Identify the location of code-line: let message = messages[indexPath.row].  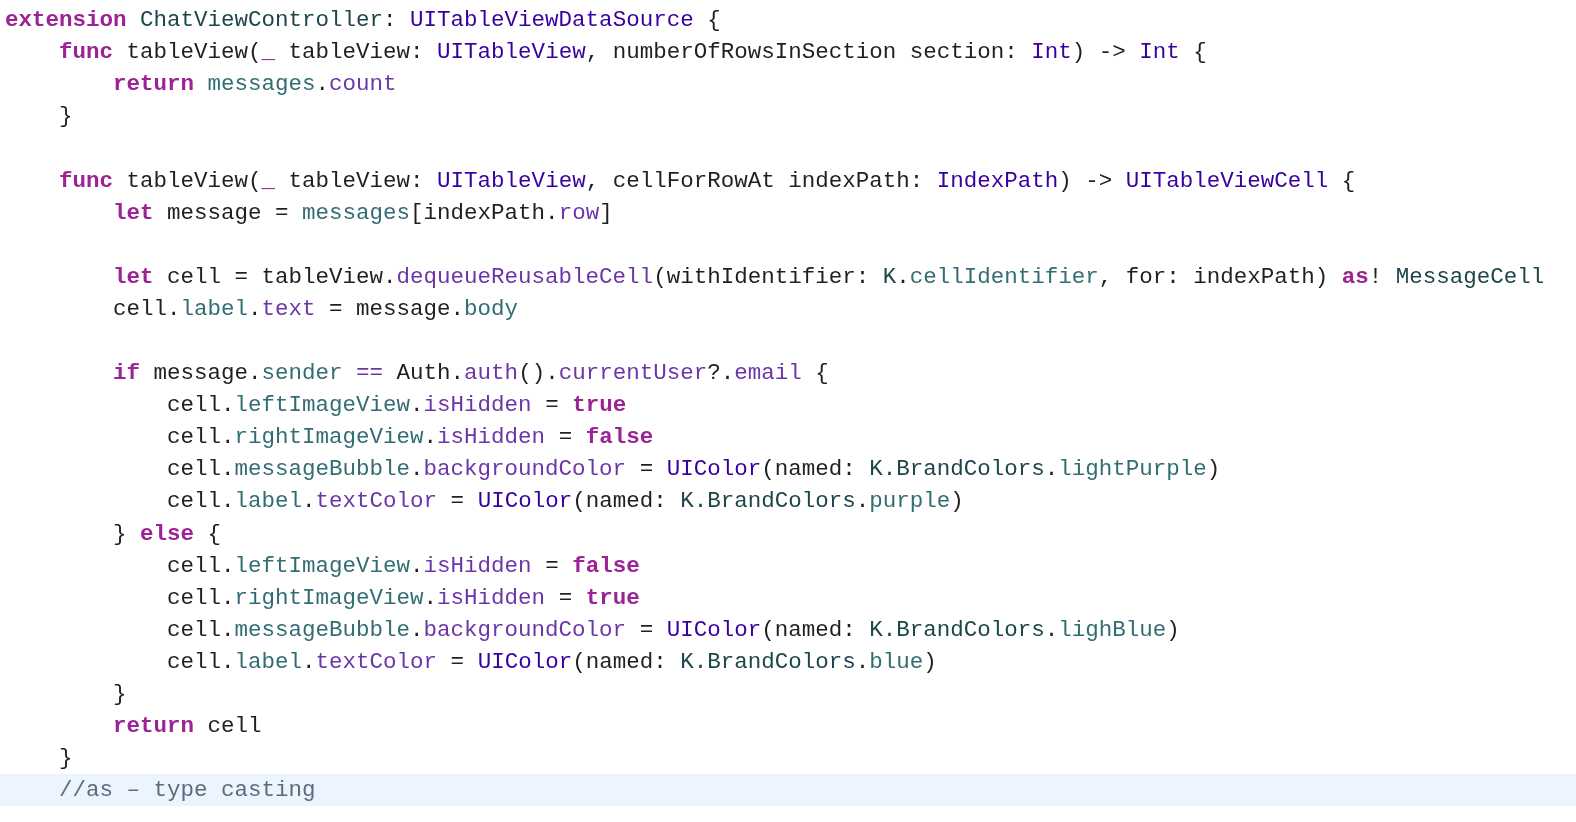
(362, 213).